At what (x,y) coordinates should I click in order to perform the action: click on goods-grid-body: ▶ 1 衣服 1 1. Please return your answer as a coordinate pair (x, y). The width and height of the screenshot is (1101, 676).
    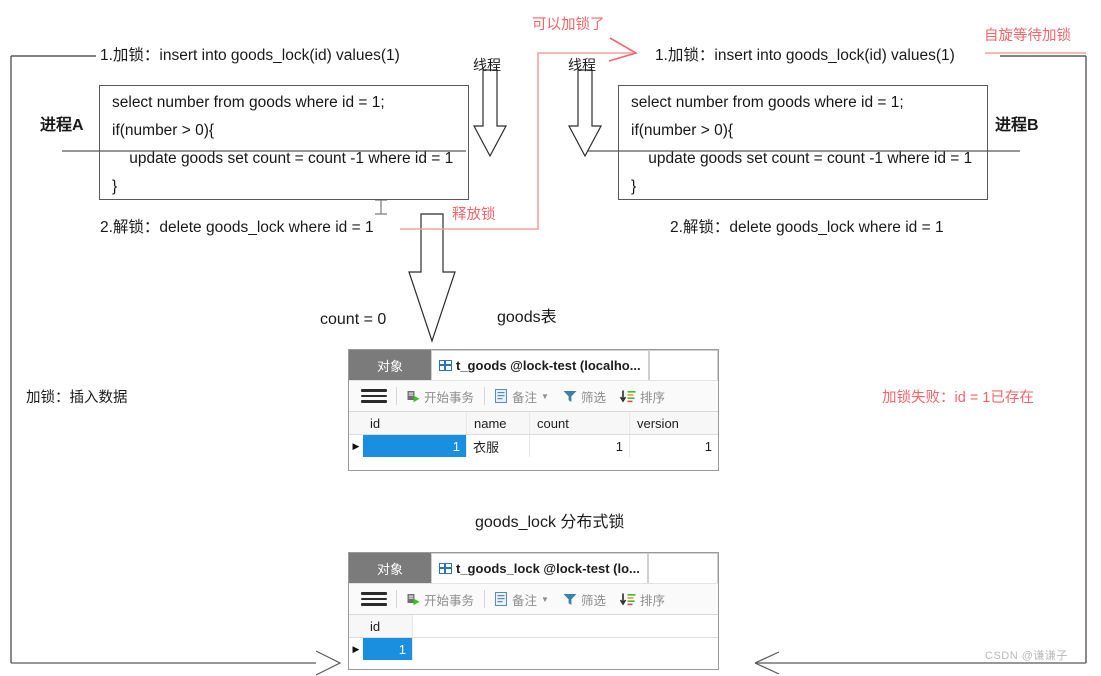
    Looking at the image, I should click on (533, 446).